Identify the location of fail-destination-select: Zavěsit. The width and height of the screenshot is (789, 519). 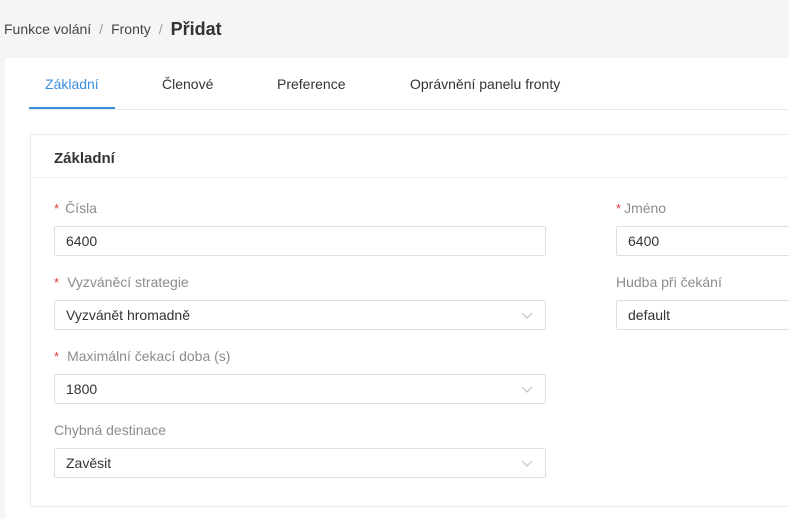
(300, 463).